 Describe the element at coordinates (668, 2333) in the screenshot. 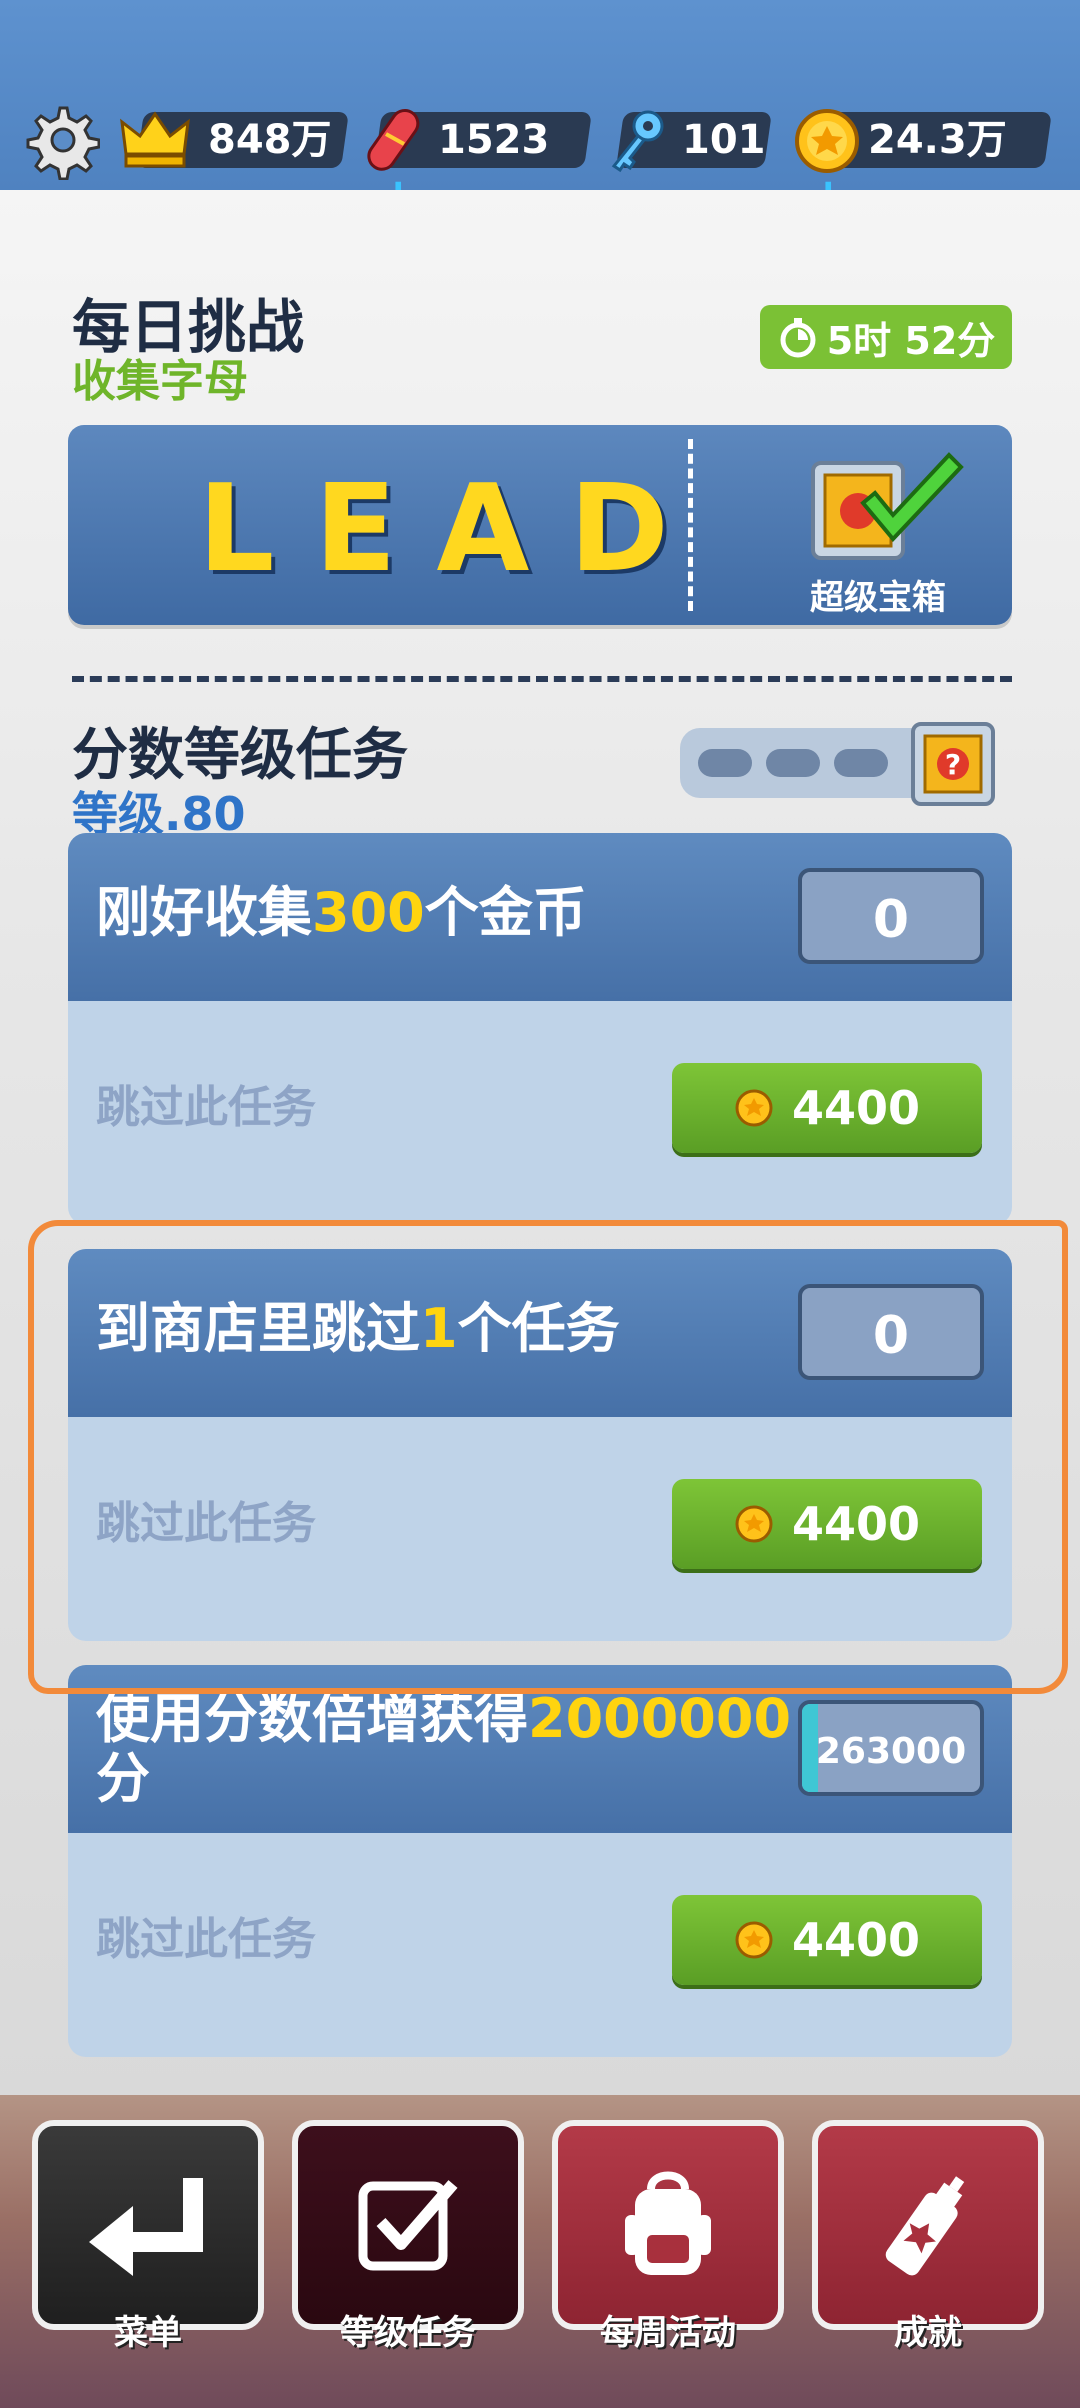

I see `nav-weekly-events-label: 每周活动` at that location.